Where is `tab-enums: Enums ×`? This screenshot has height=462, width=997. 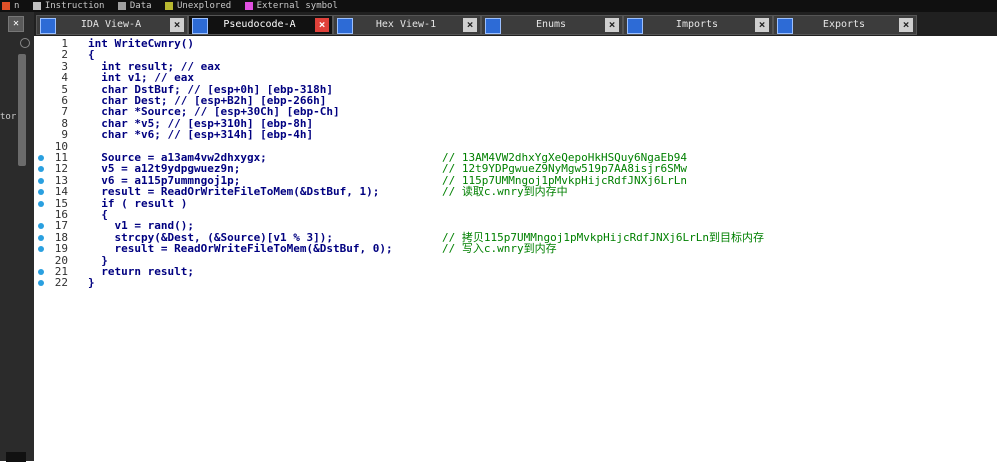
tab-enums: Enums × is located at coordinates (552, 25).